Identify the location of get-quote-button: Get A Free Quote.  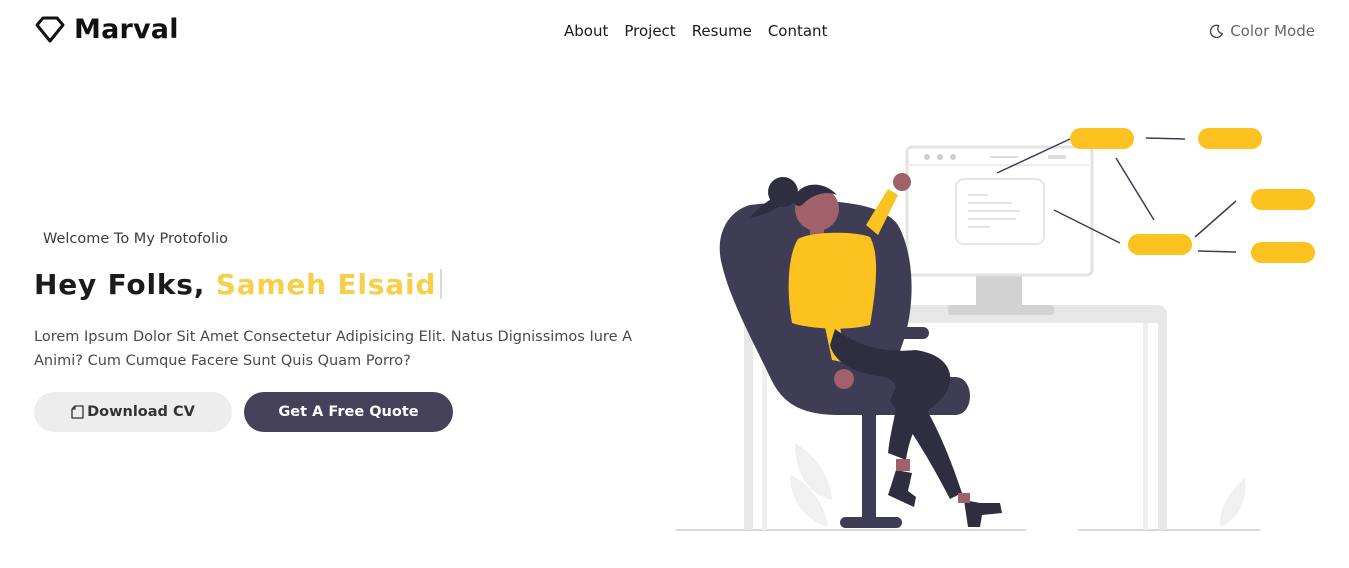
(348, 412).